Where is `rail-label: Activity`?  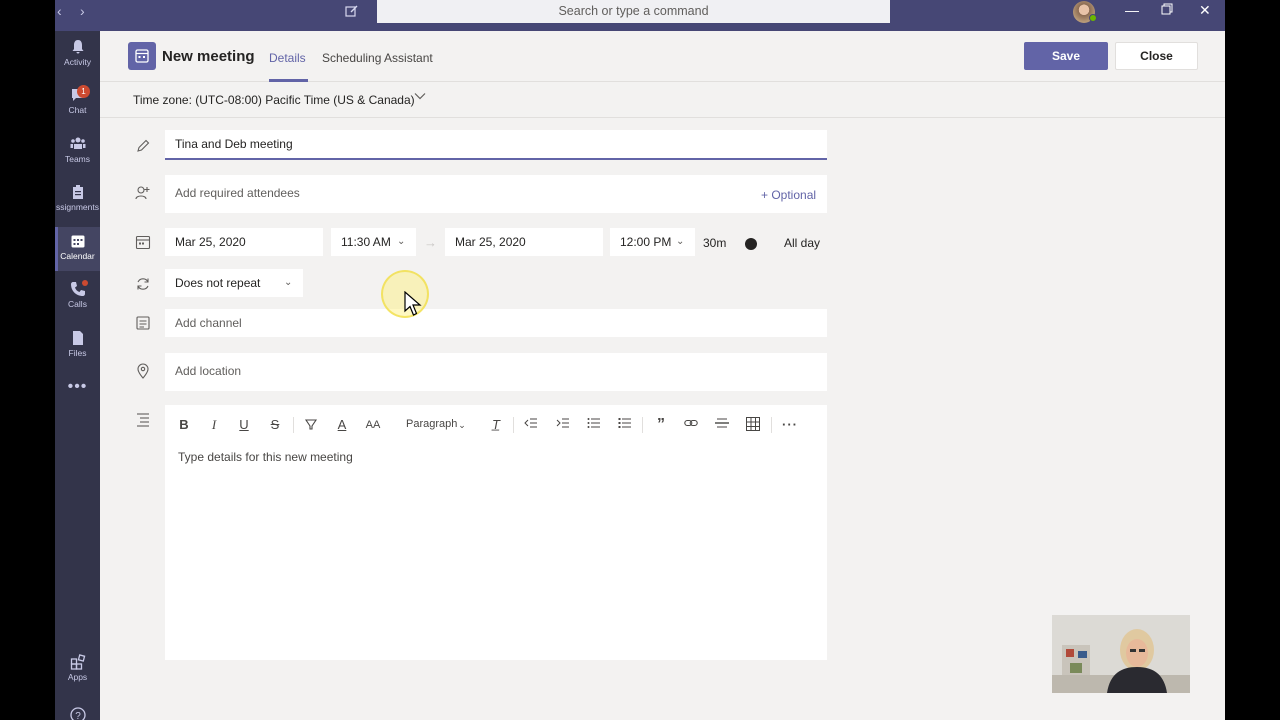 rail-label: Activity is located at coordinates (77, 62).